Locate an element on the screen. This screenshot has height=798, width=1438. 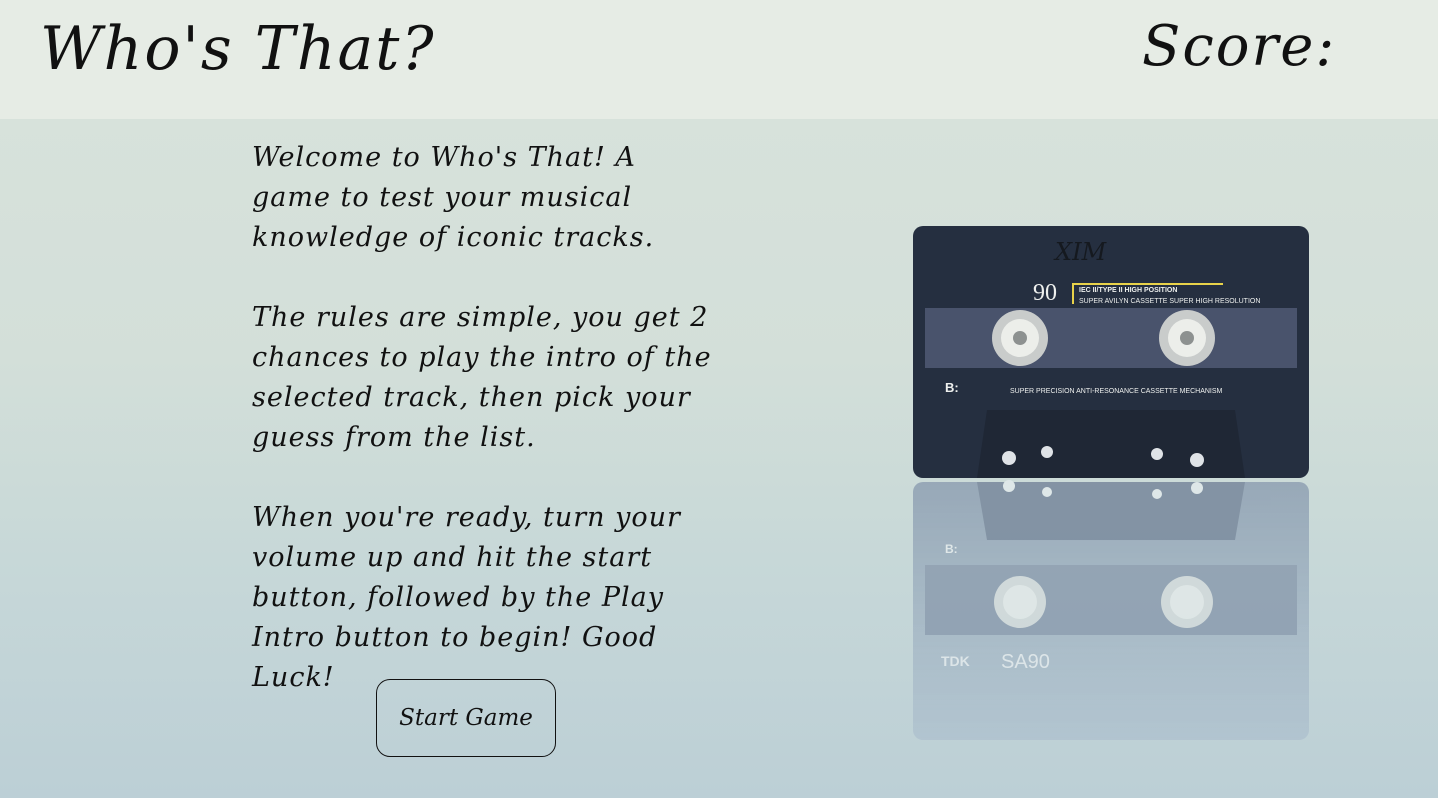
page-title: Who's That? is located at coordinates (238, 49).